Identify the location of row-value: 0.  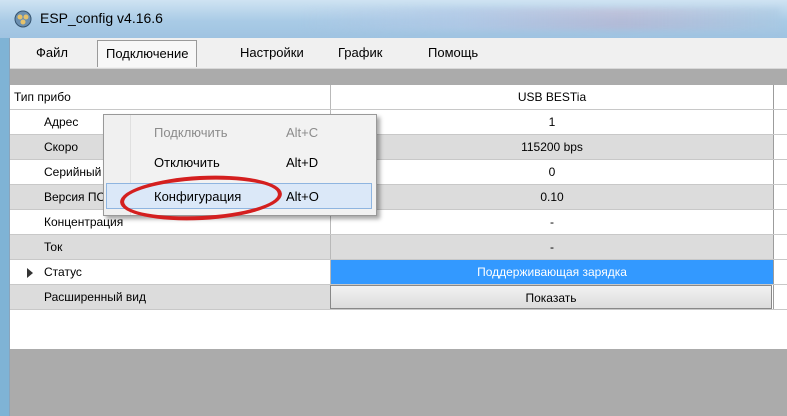
(551, 172).